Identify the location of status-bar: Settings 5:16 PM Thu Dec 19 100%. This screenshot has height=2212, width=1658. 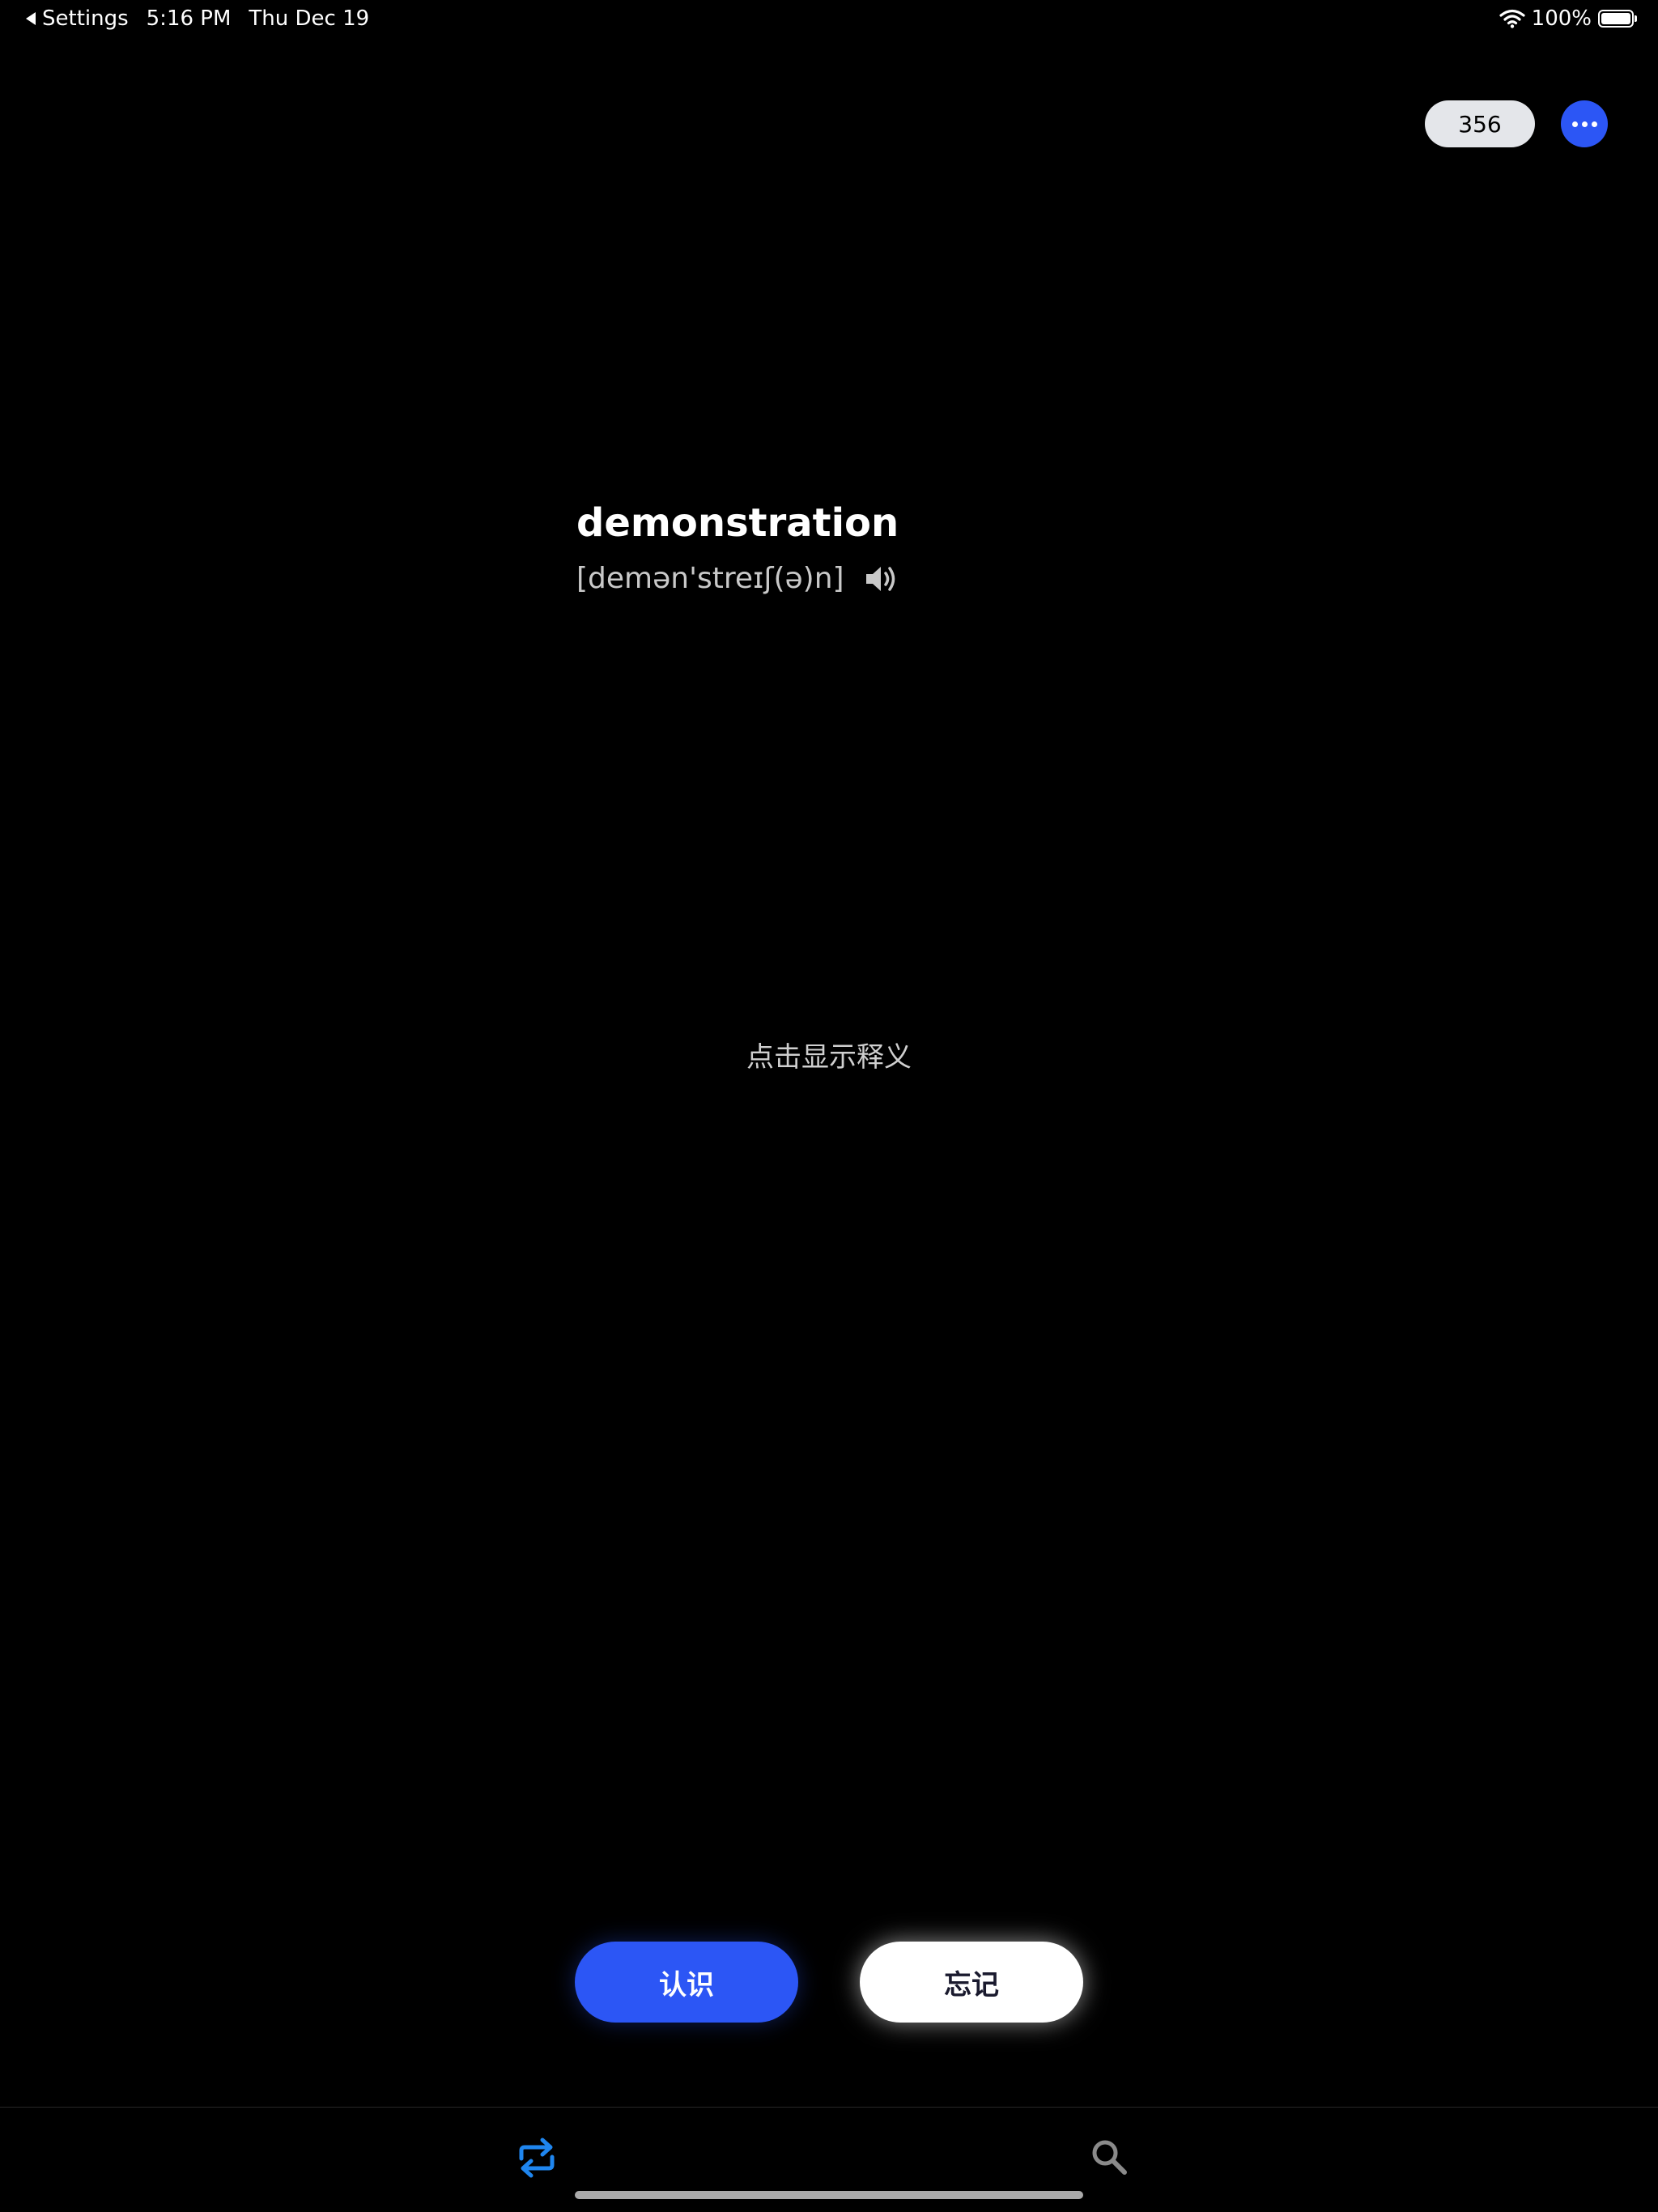
(829, 19).